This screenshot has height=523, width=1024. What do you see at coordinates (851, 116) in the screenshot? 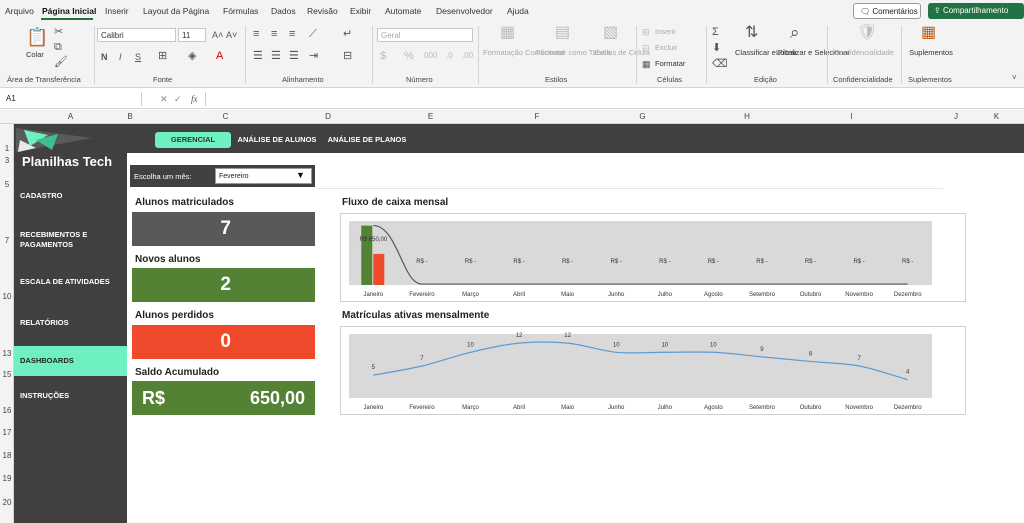
I see `column-header: I` at bounding box center [851, 116].